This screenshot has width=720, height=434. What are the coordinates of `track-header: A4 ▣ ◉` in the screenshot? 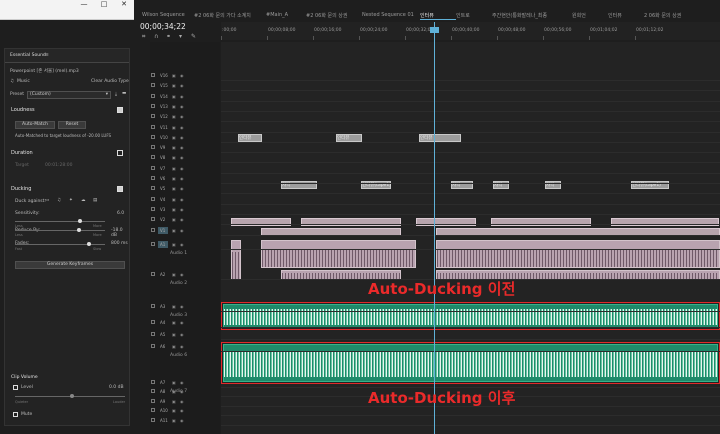 It's located at (185, 322).